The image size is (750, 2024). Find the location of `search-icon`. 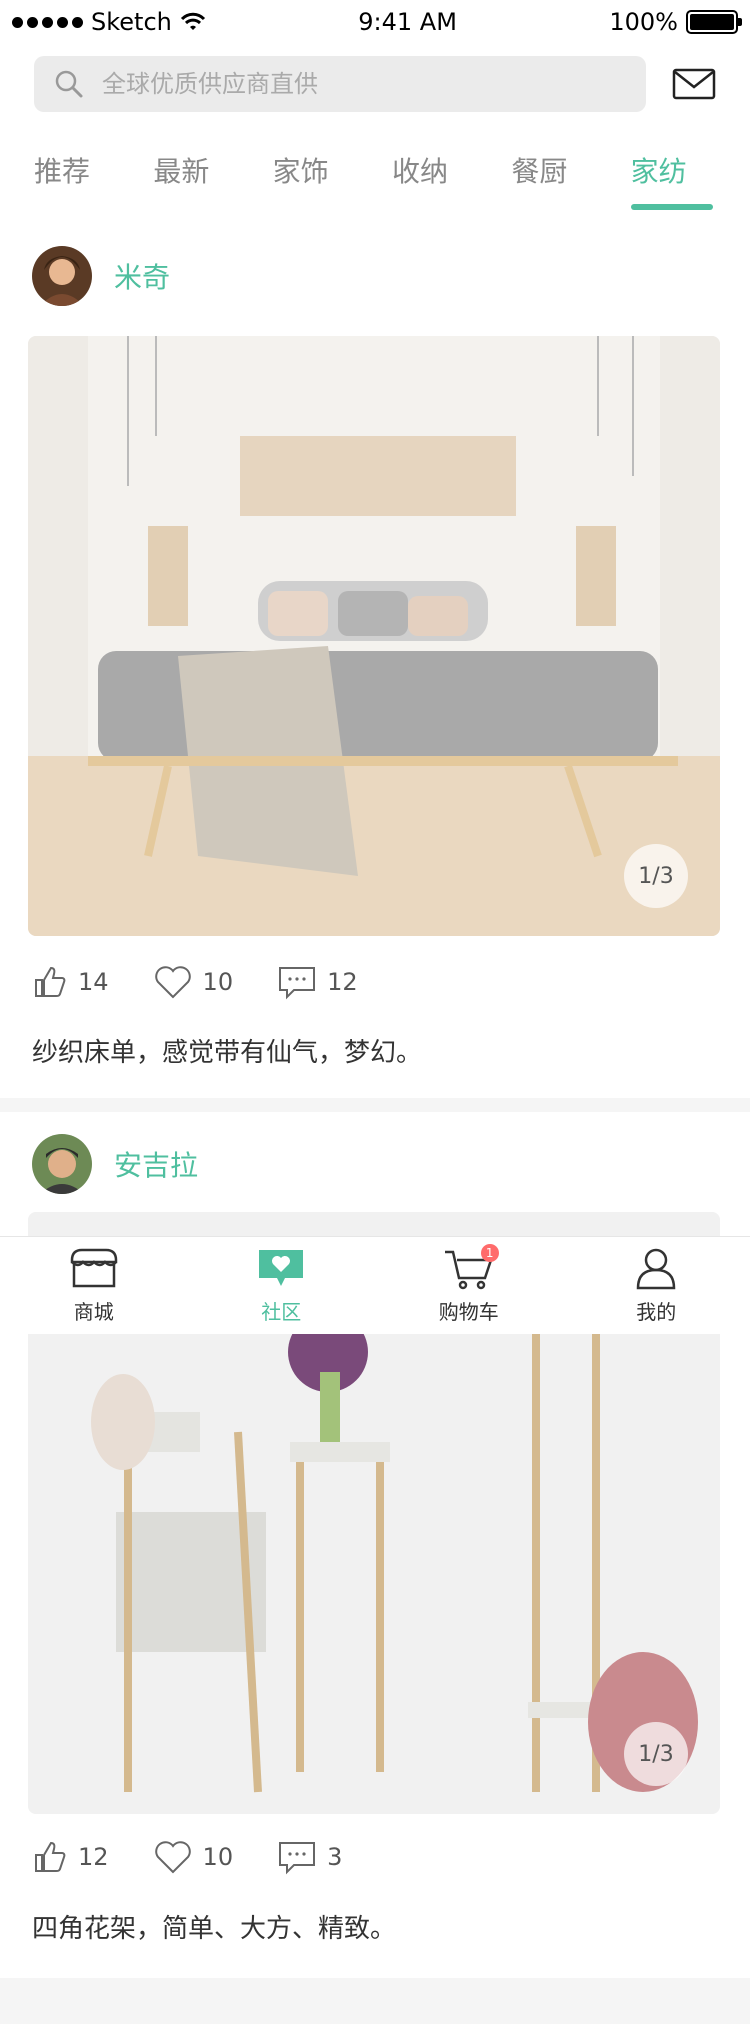

search-icon is located at coordinates (69, 84).